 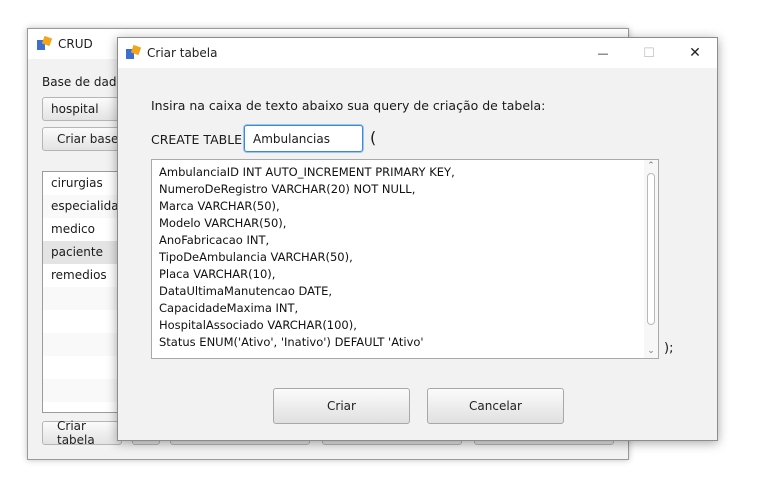 I want to click on database-select-value: hospital, so click(x=75, y=109).